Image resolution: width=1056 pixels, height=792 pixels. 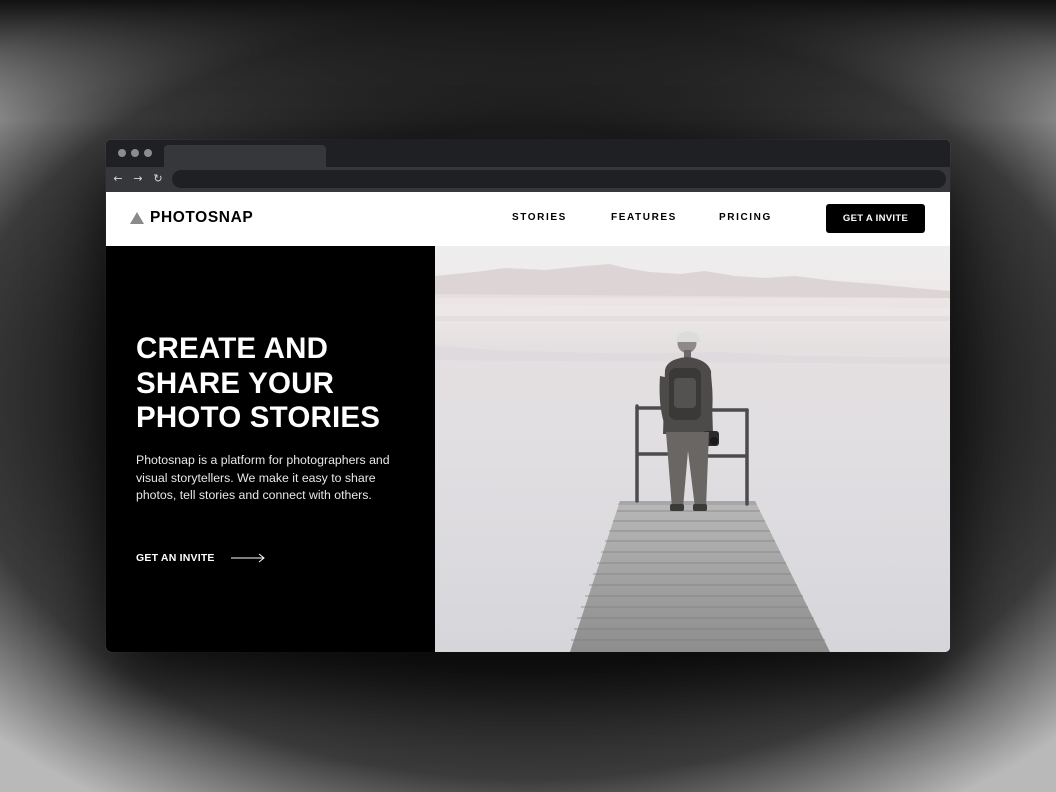 I want to click on browser-toolbar: ← → ↻, so click(x=528, y=179).